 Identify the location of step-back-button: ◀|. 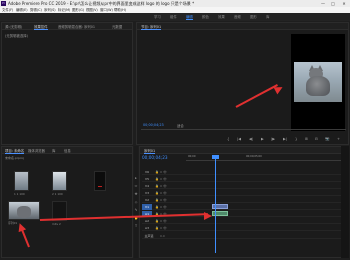
(251, 139).